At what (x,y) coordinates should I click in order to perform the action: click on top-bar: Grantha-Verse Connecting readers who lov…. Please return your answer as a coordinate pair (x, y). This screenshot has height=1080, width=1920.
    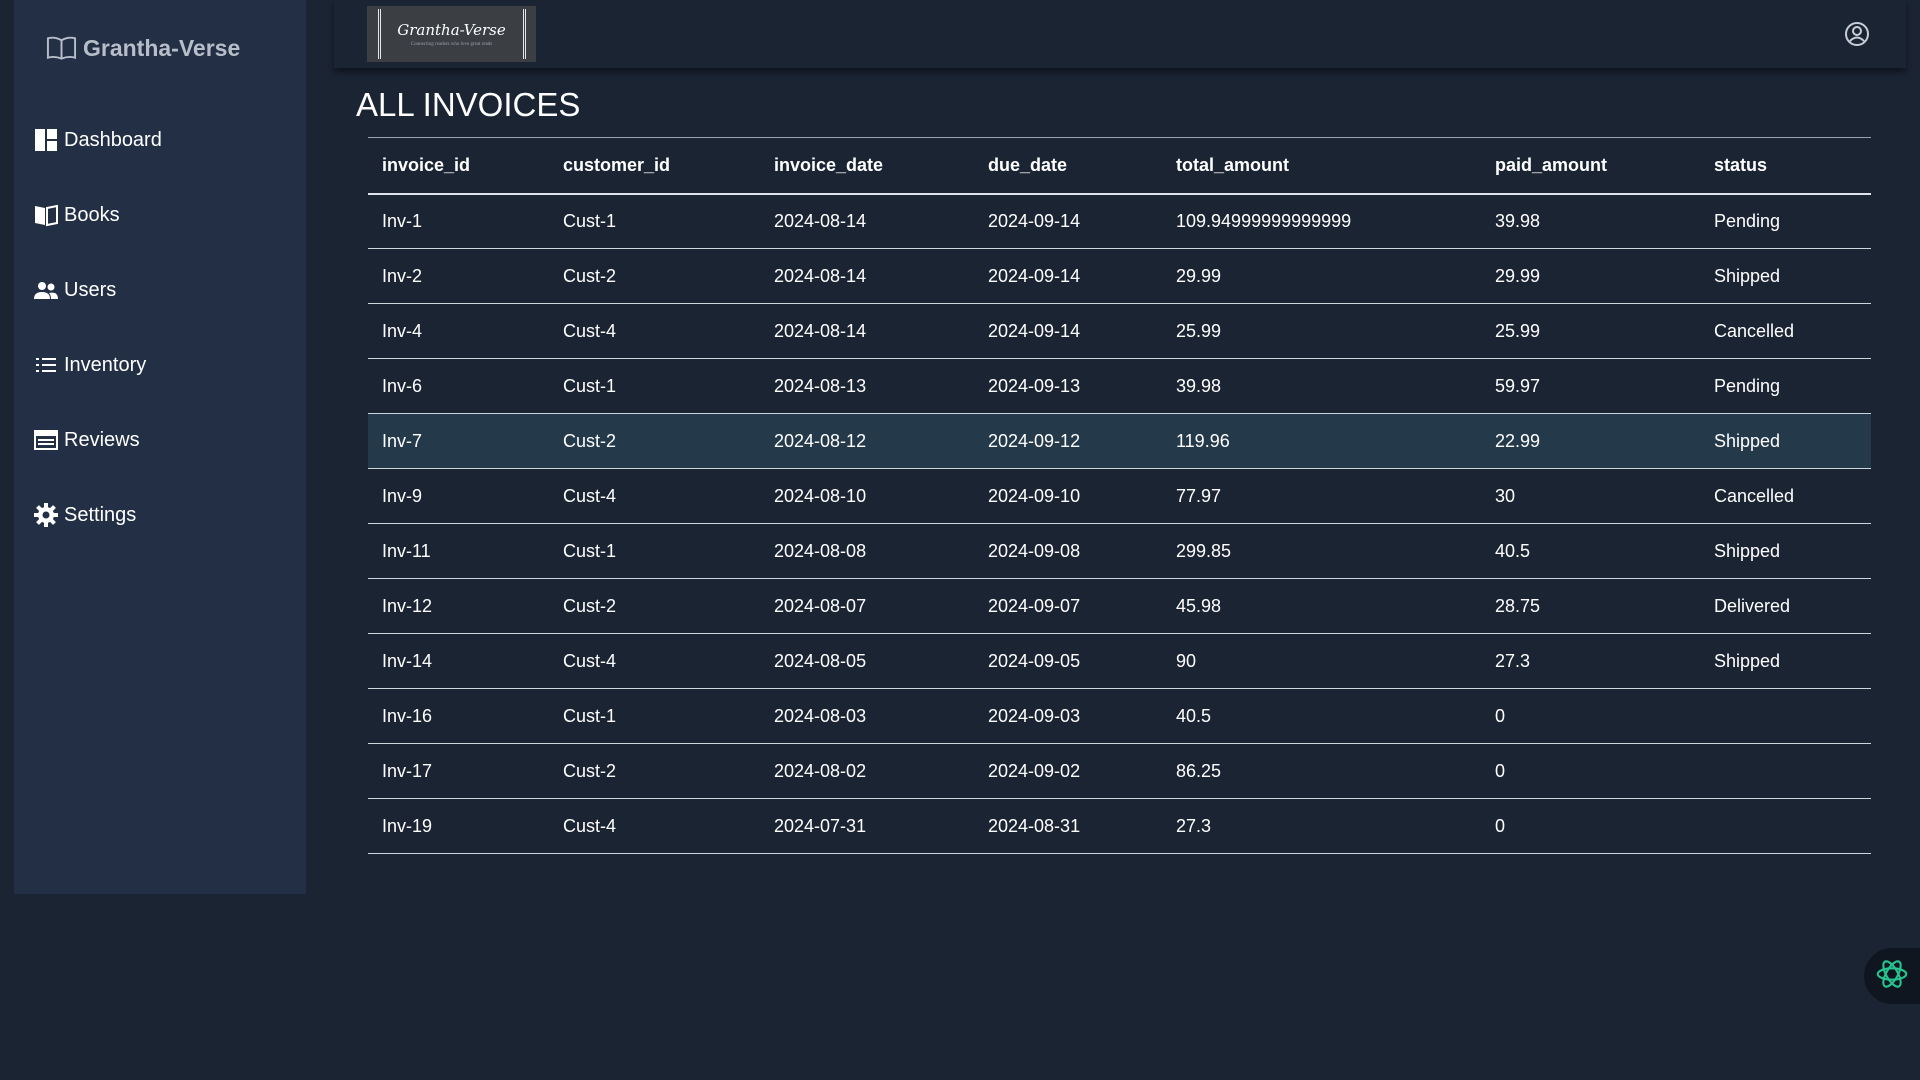
    Looking at the image, I should click on (1120, 34).